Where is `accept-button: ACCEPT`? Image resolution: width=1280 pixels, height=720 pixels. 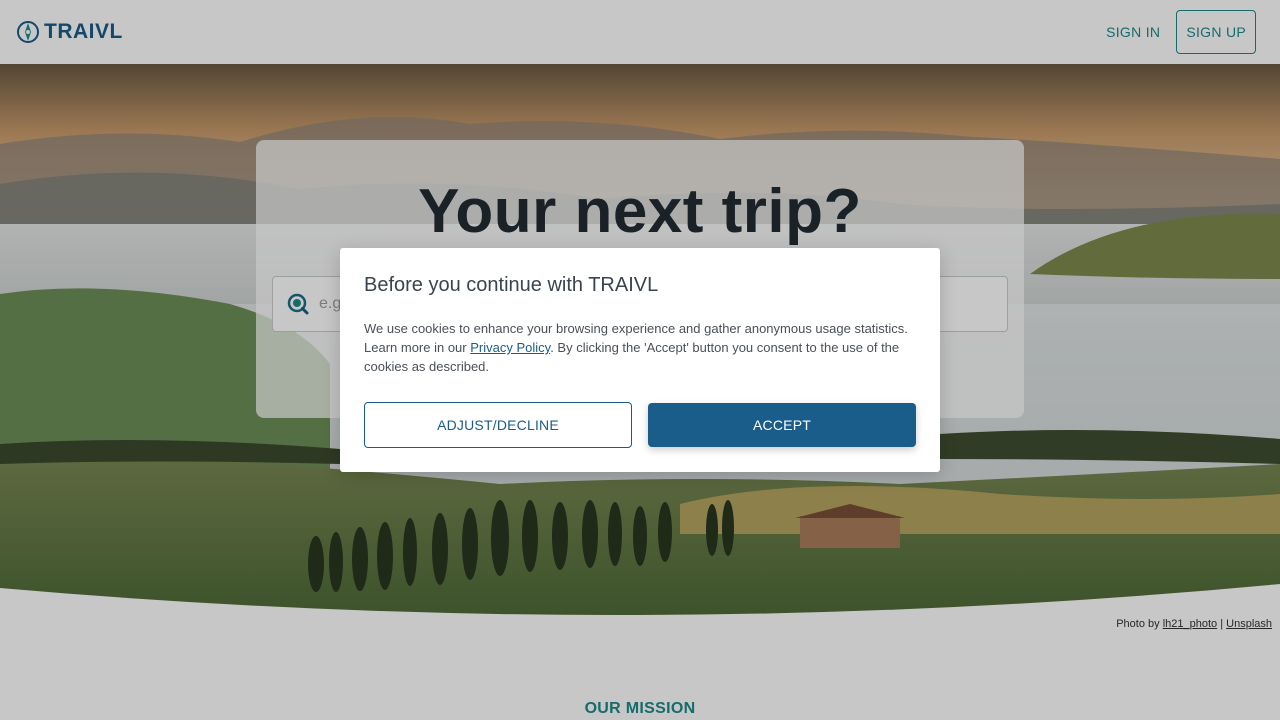 accept-button: ACCEPT is located at coordinates (782, 425).